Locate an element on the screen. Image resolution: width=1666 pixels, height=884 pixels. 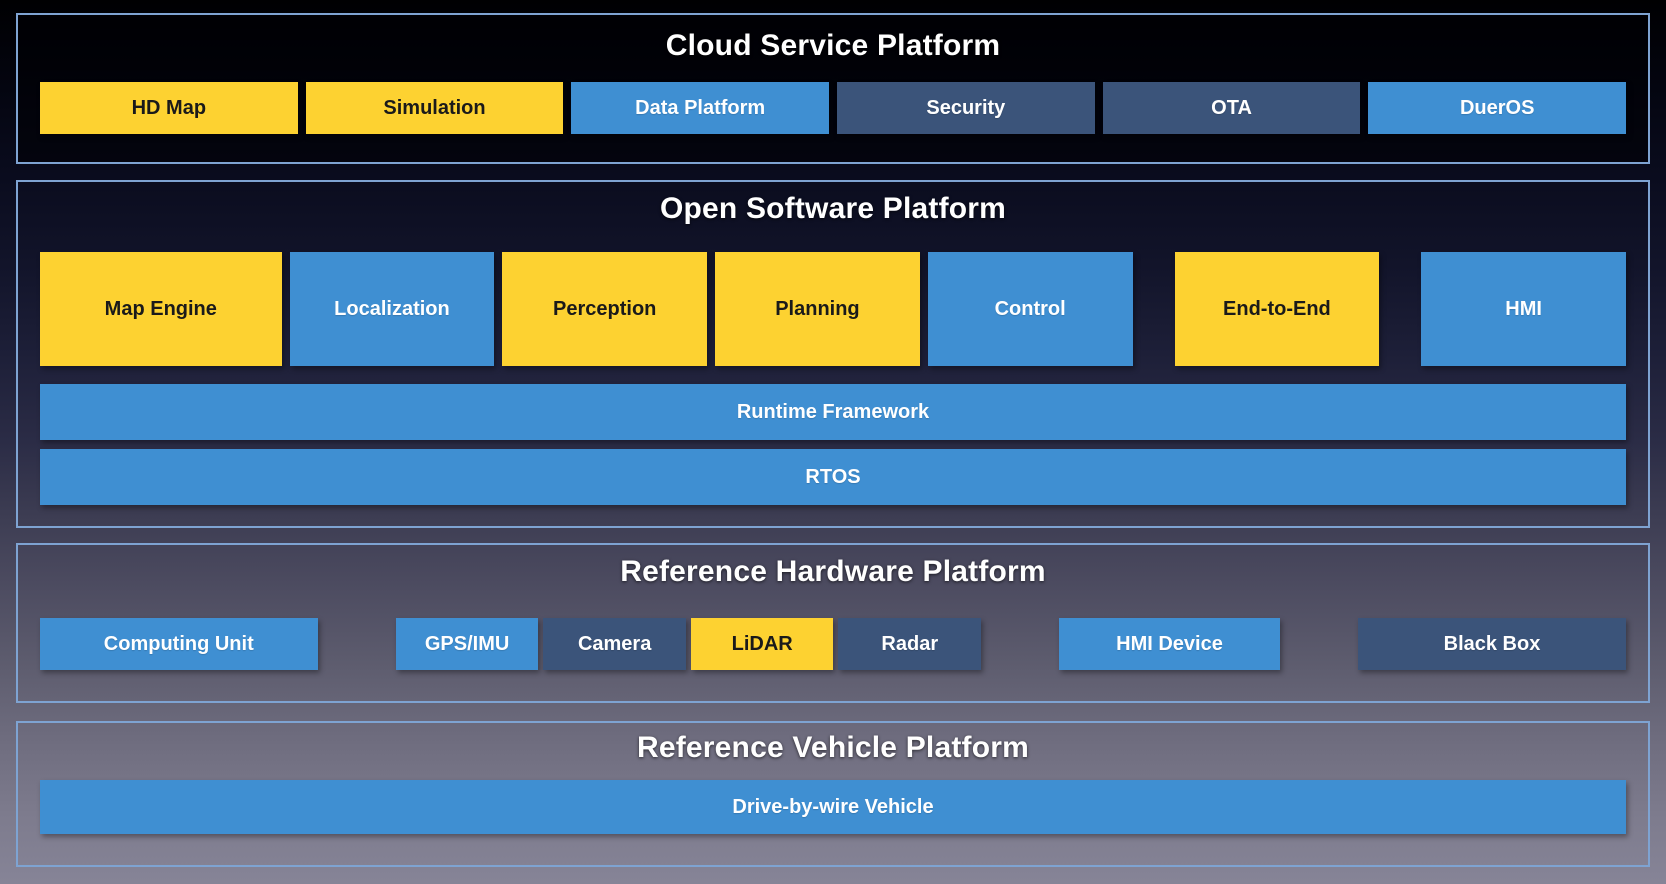
box-ota: OTA is located at coordinates (1231, 108).